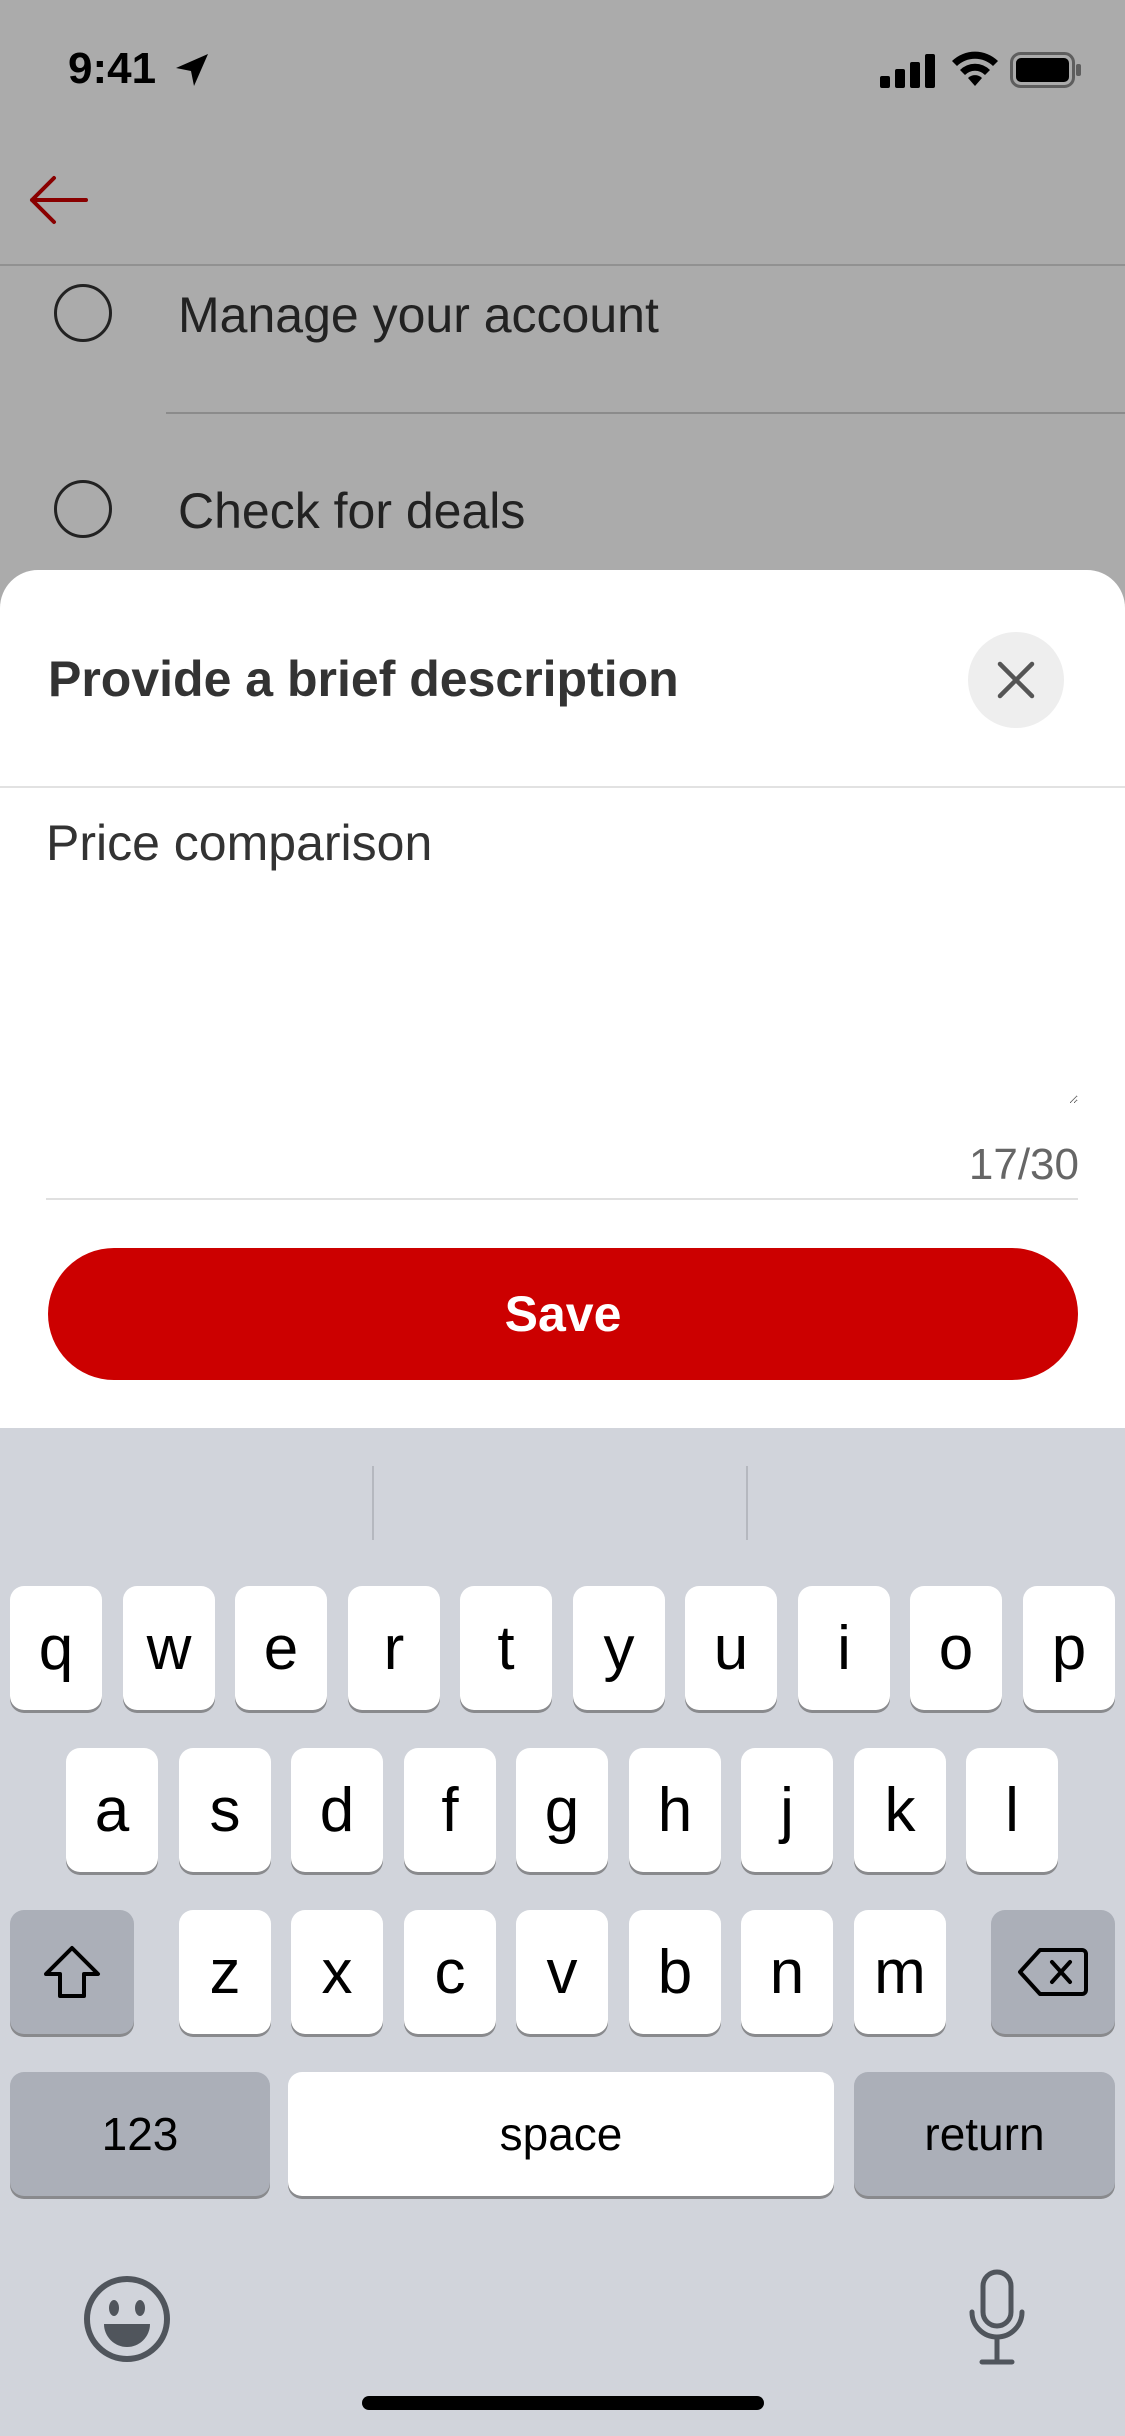  I want to click on sheet-title: Provide a brief description, so click(363, 679).